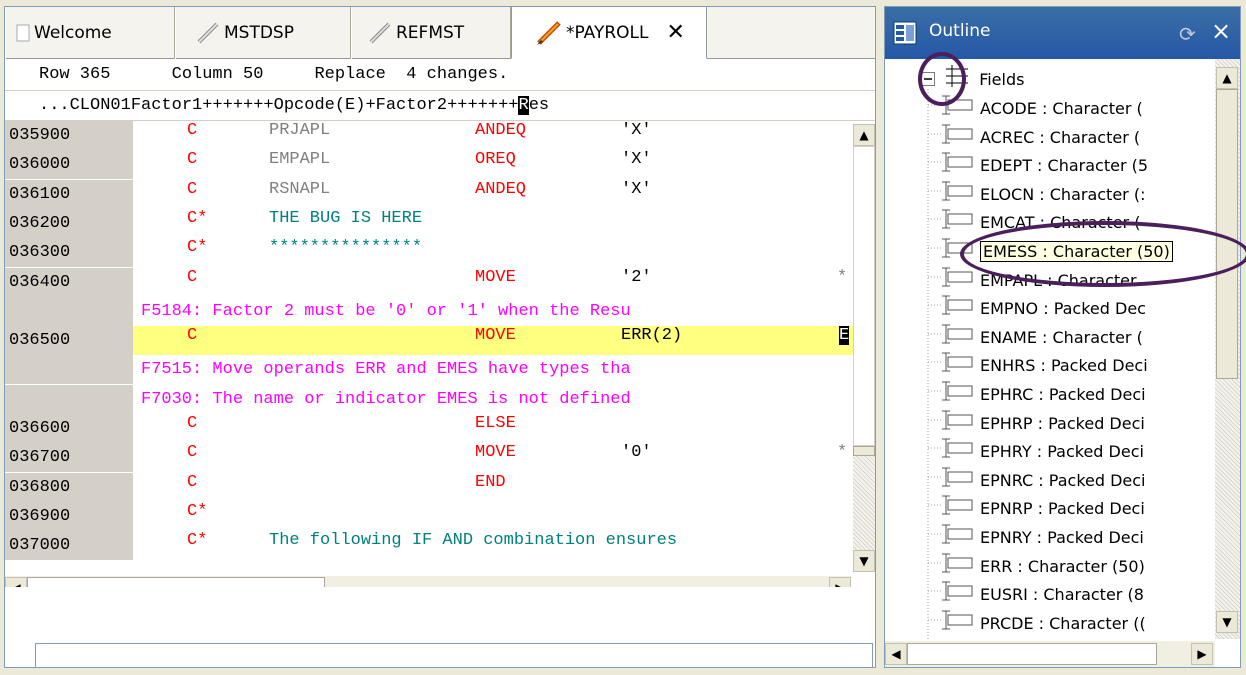 This screenshot has width=1246, height=675. Describe the element at coordinates (429, 458) in the screenshot. I see `source-line: 036700 C MOVE '0' *` at that location.